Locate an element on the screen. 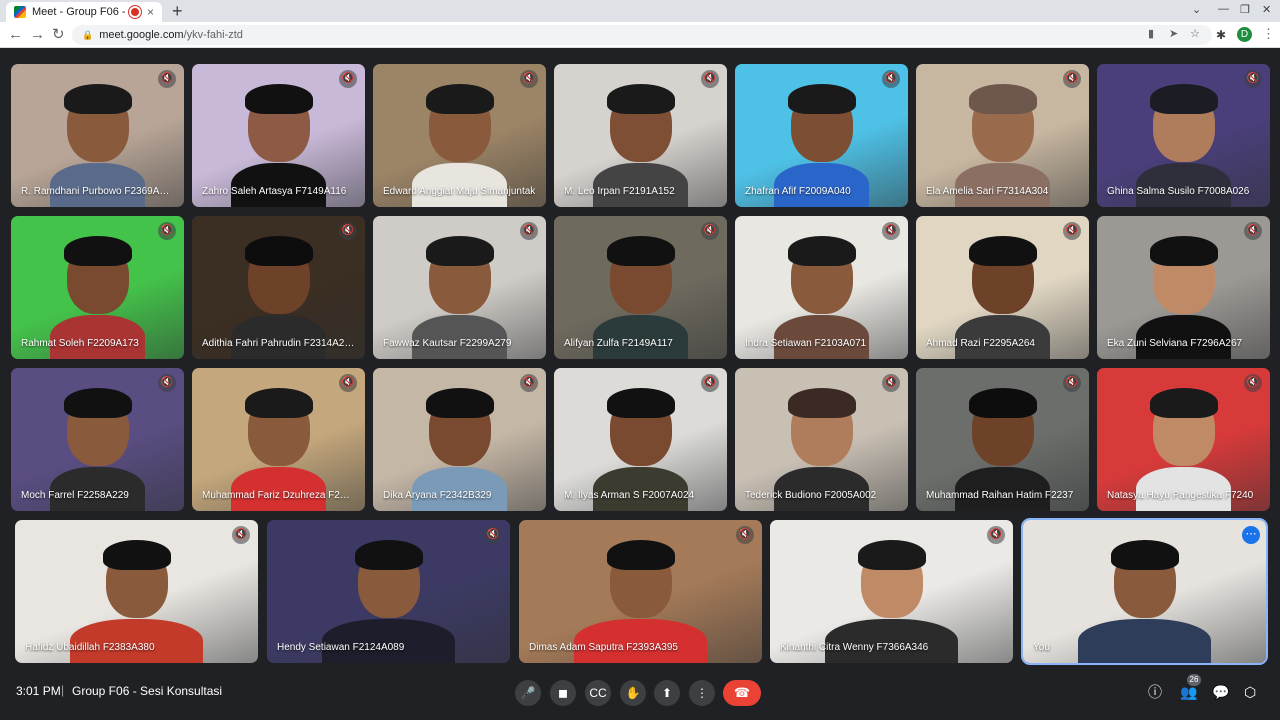 This screenshot has height=720, width=1280. people-icon: 👥 is located at coordinates (1188, 692).